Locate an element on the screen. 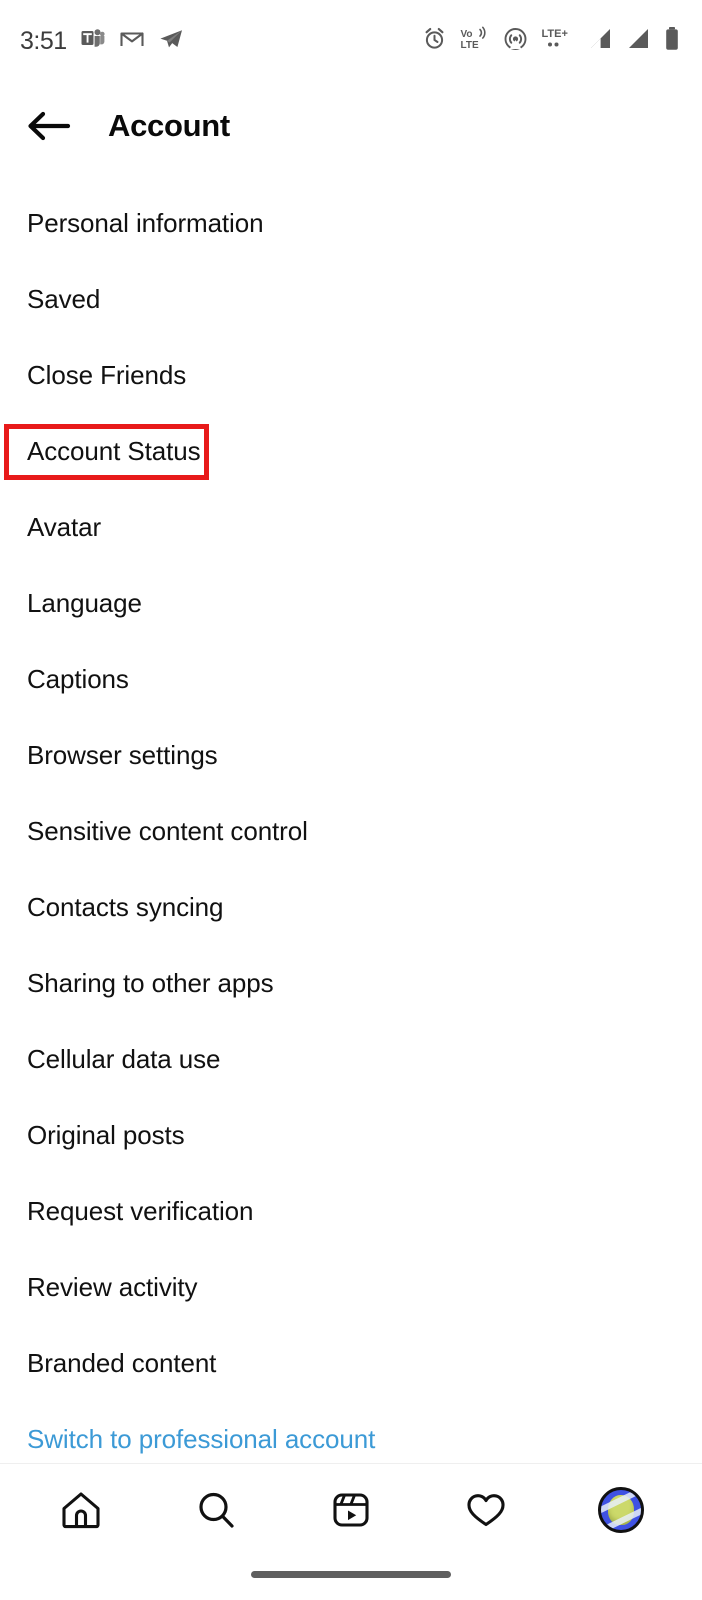 The image size is (702, 1600). settings-item-review-activity: Review activity is located at coordinates (351, 1288).